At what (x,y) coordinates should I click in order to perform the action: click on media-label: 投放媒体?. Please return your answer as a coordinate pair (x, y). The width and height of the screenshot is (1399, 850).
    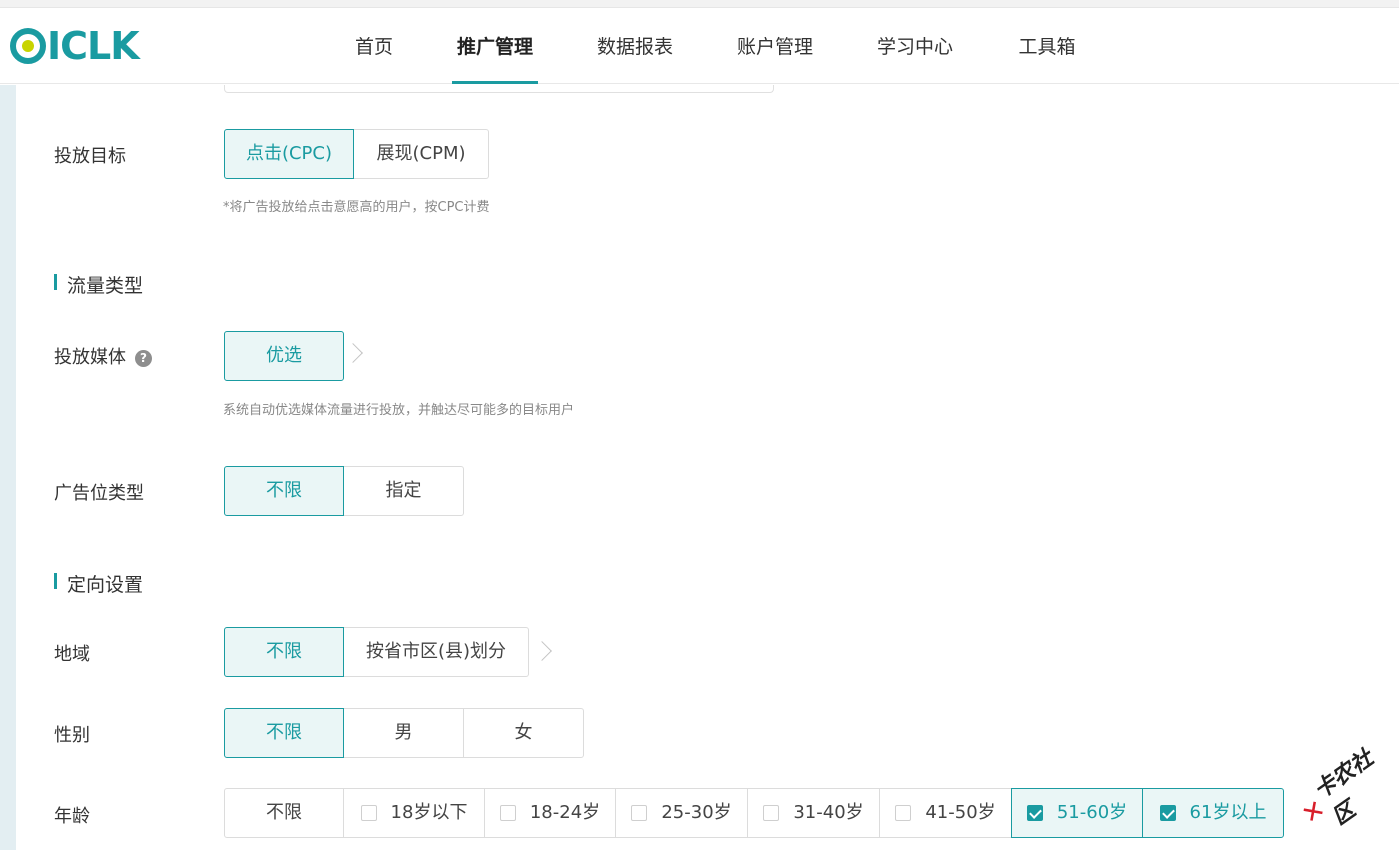
    Looking at the image, I should click on (103, 356).